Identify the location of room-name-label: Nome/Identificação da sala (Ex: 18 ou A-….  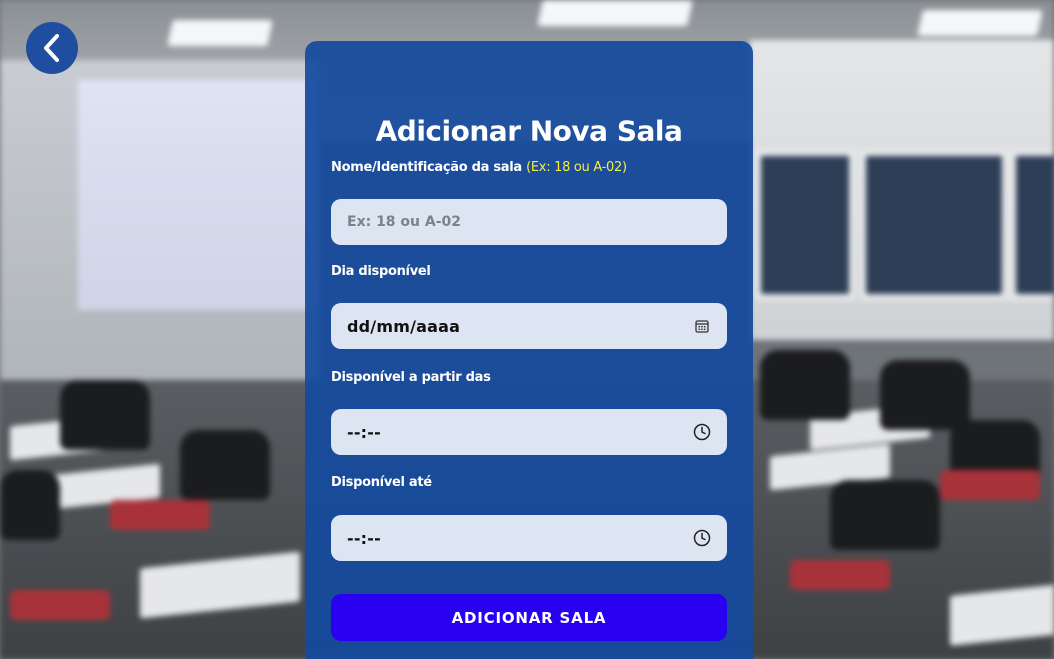
(479, 167).